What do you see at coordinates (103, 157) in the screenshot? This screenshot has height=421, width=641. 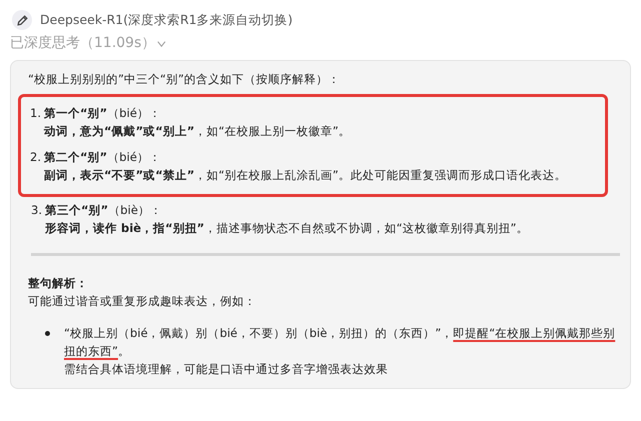 I see `item-title: 第二个“别”（bié）：` at bounding box center [103, 157].